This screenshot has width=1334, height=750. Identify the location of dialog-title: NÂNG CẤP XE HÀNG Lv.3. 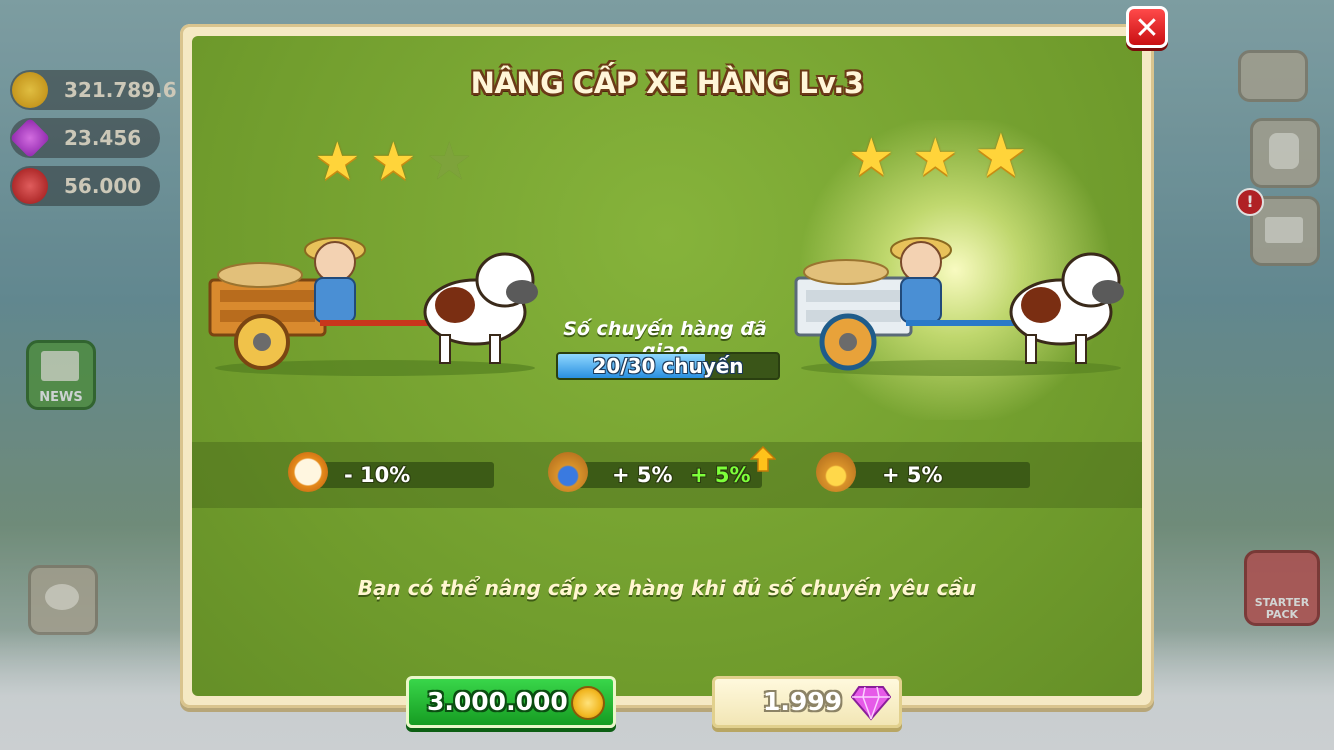
(667, 83).